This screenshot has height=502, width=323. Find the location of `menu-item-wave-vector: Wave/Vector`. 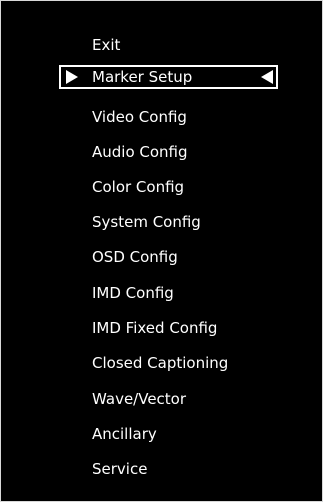

menu-item-wave-vector: Wave/Vector is located at coordinates (139, 399).